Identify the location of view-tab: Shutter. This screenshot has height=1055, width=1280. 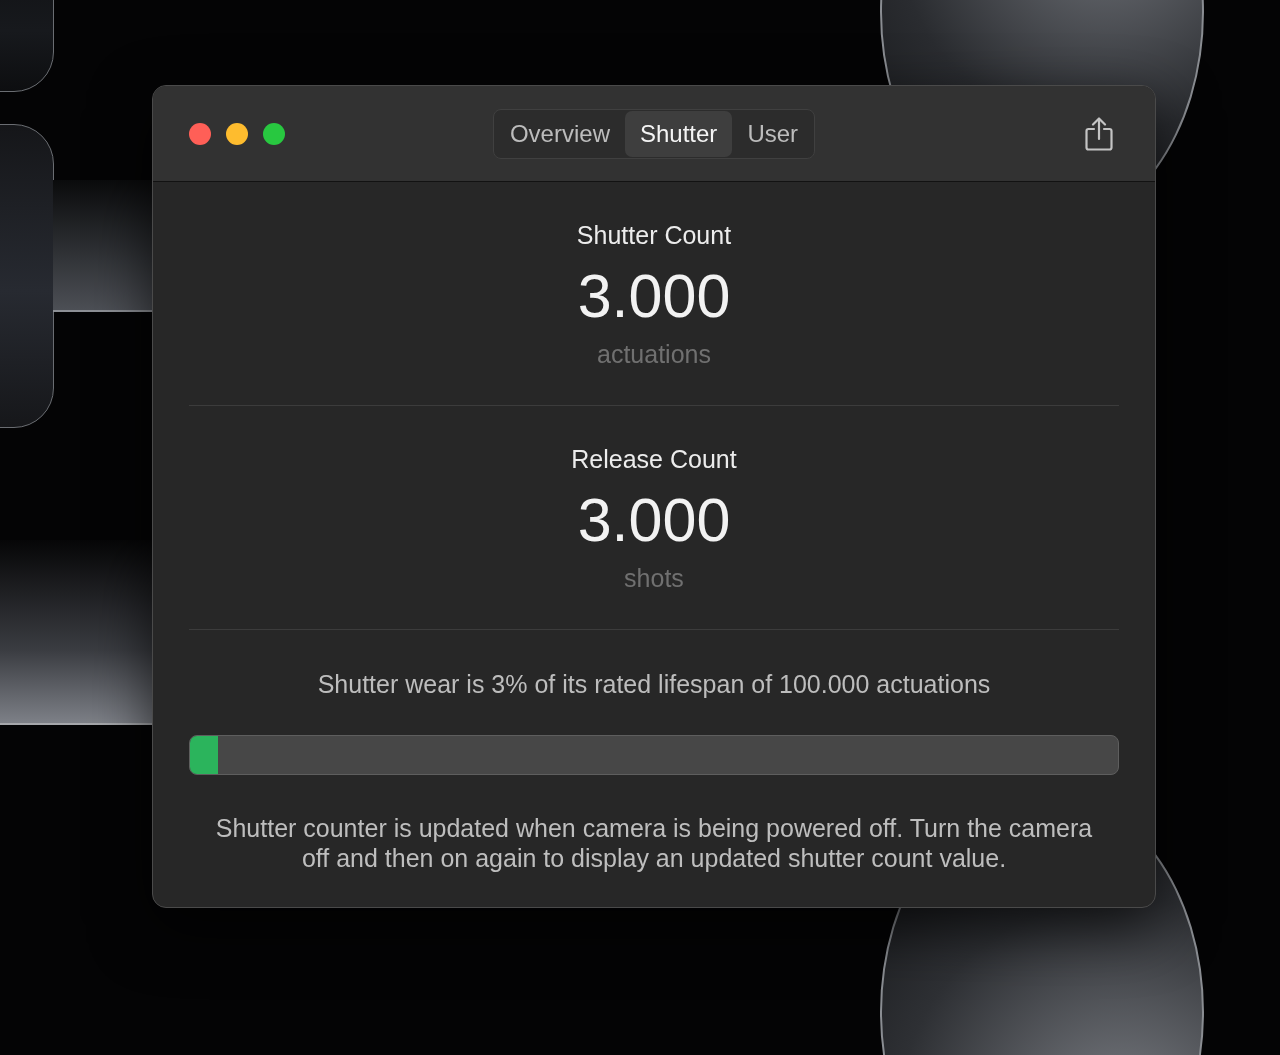
(679, 133).